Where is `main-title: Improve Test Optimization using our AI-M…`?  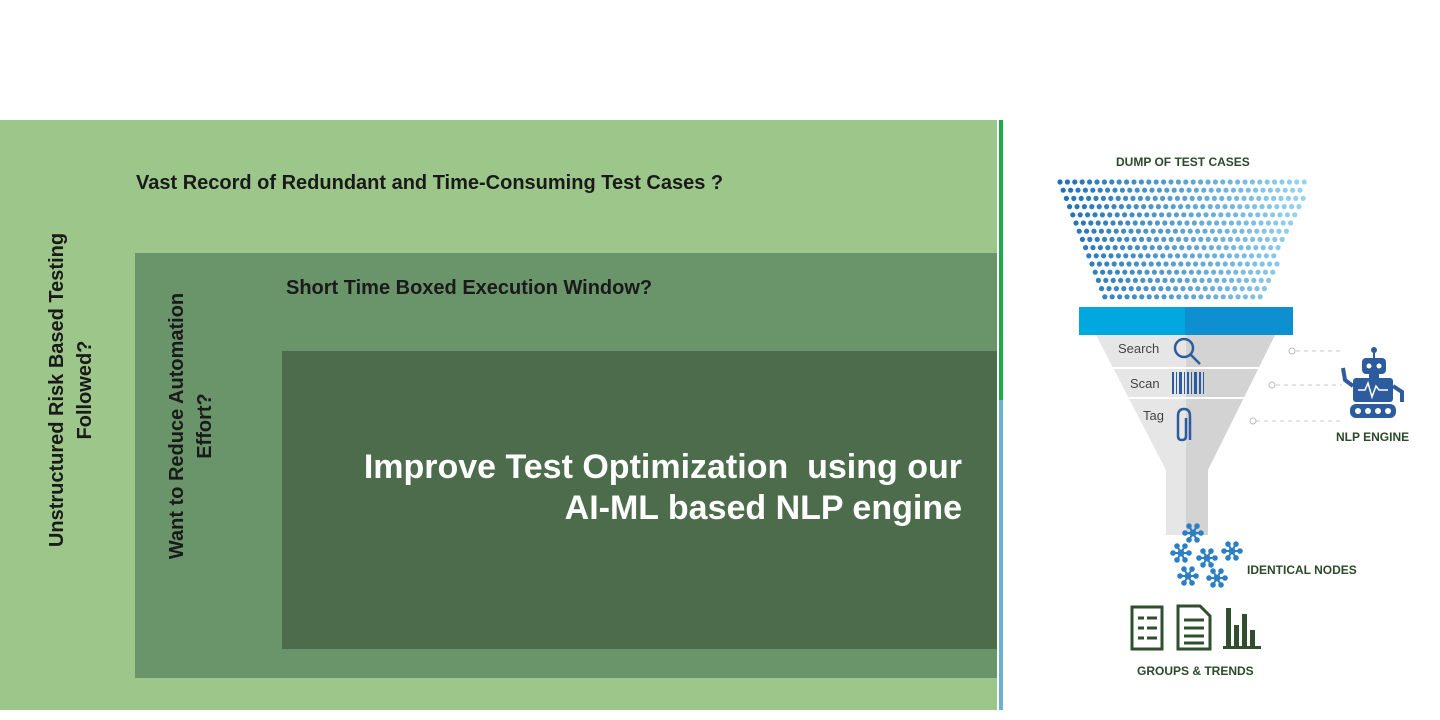 main-title: Improve Test Optimization using our AI-M… is located at coordinates (663, 488).